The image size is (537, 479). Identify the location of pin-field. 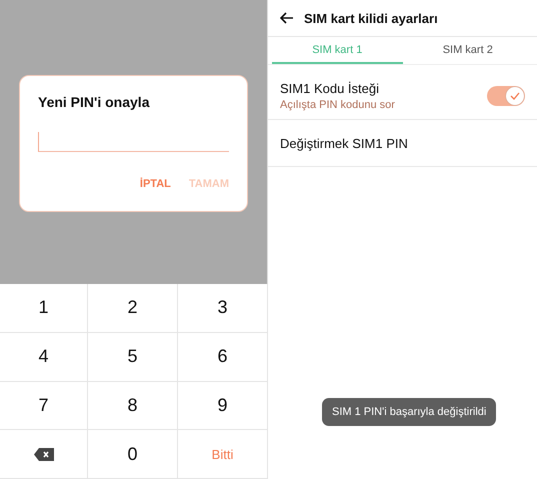
(133, 142).